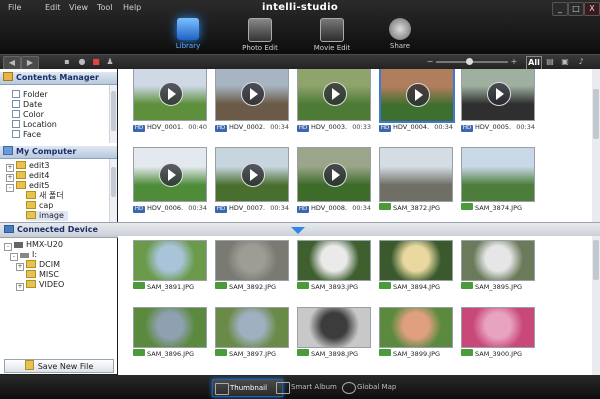 The height and width of the screenshot is (399, 600). What do you see at coordinates (596, 305) in the screenshot?
I see `device-grid-scrollbar` at bounding box center [596, 305].